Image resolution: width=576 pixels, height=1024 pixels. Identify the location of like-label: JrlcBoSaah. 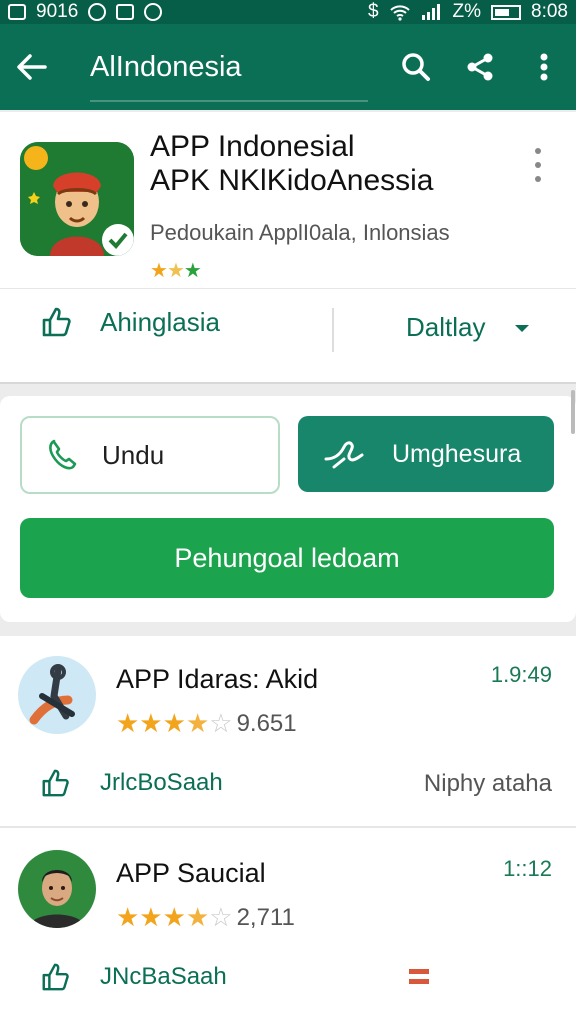
(161, 782).